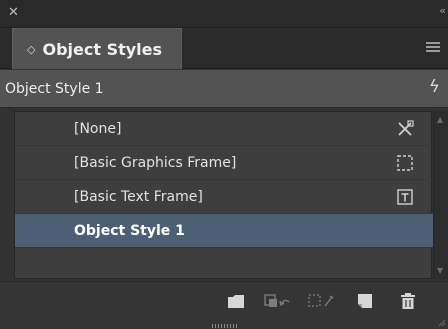 This screenshot has height=329, width=448. I want to click on clear-overrides-icon, so click(279, 301).